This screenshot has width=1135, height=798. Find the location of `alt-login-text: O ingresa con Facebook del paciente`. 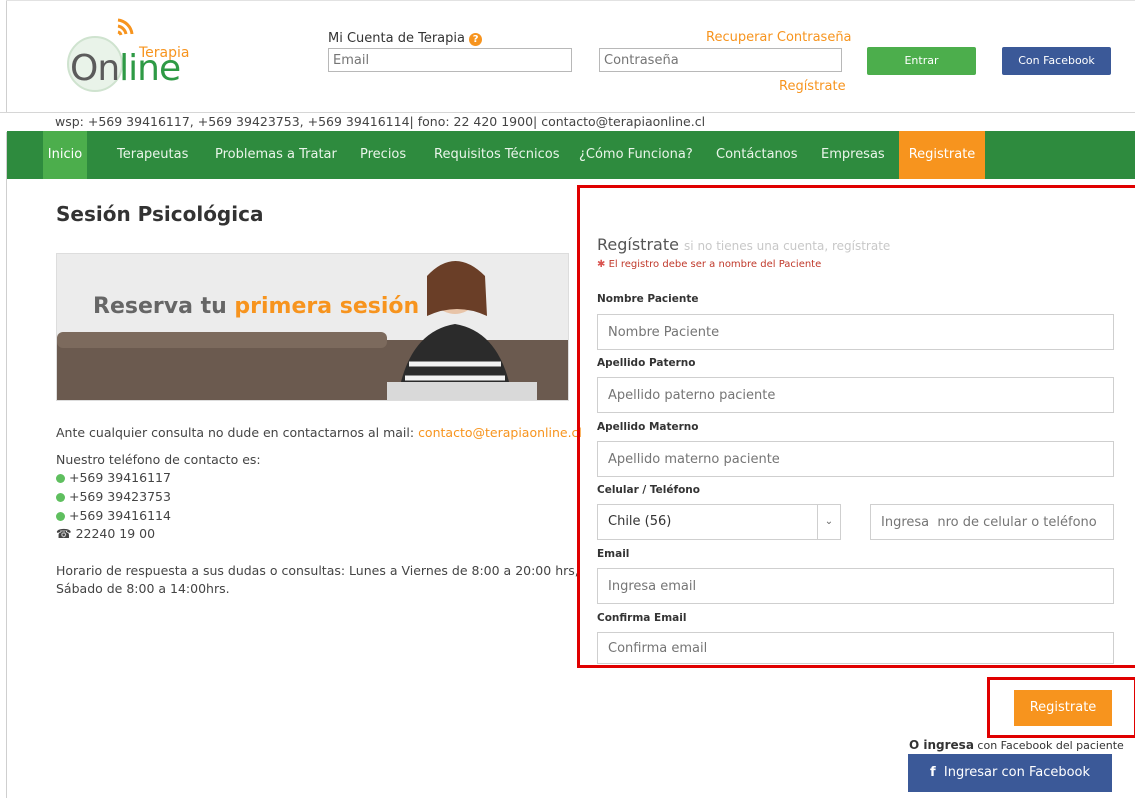

alt-login-text: O ingresa con Facebook del paciente is located at coordinates (1016, 745).